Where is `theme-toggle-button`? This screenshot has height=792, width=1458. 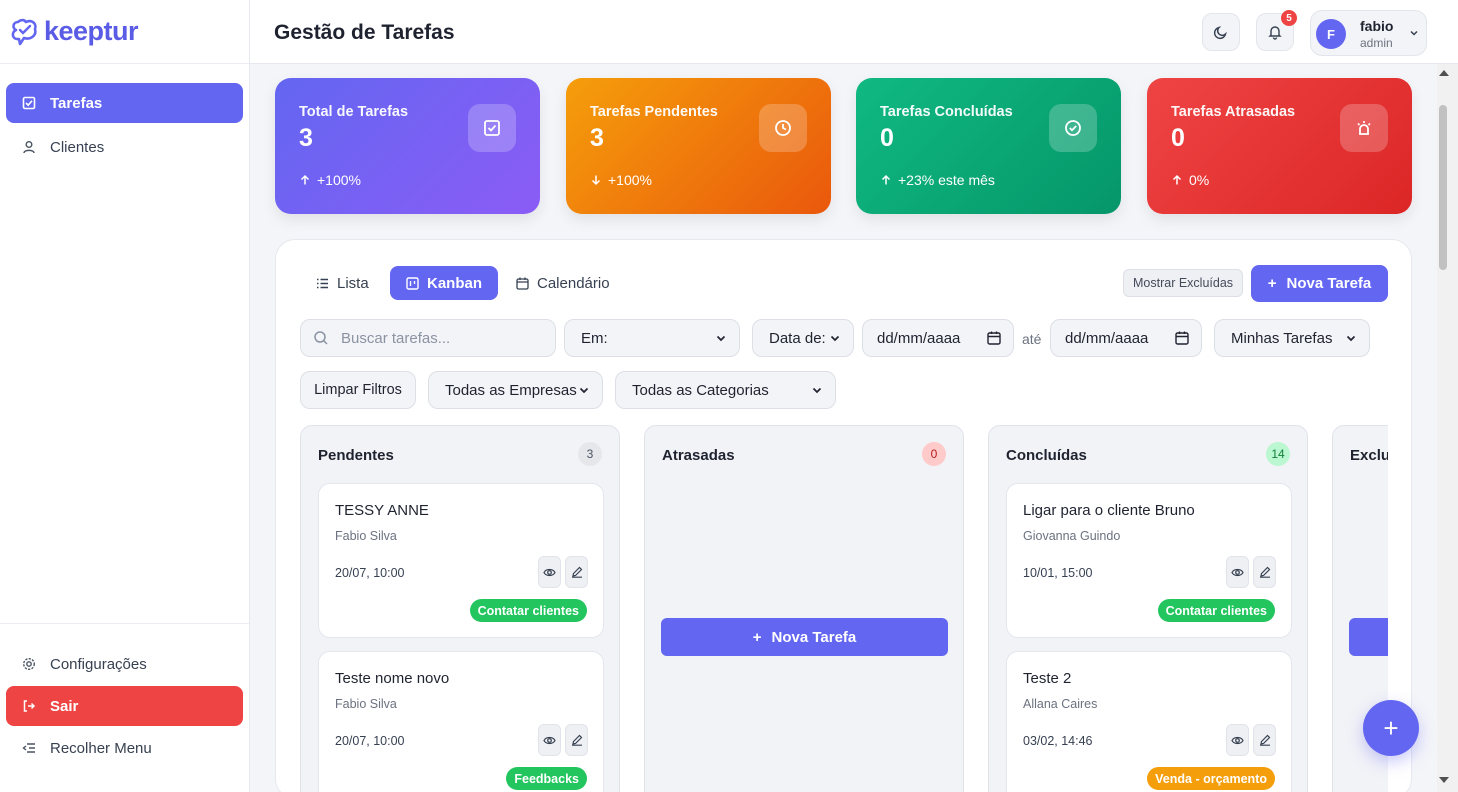
theme-toggle-button is located at coordinates (1221, 32).